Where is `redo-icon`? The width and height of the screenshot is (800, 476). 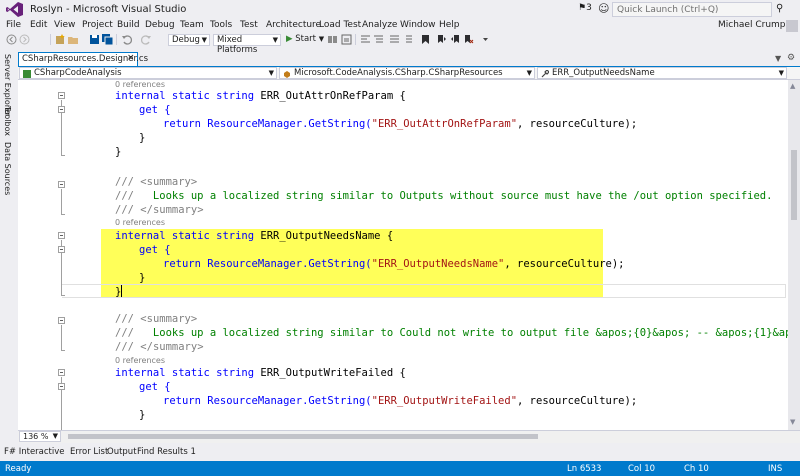 redo-icon is located at coordinates (146, 39).